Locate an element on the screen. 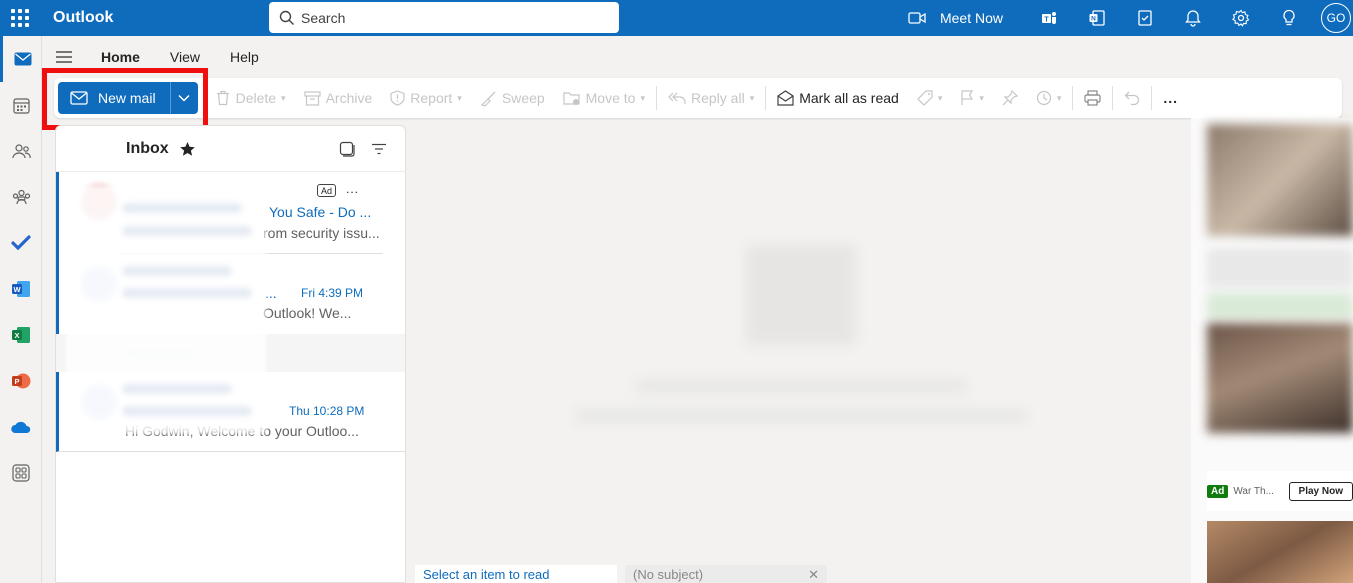 The width and height of the screenshot is (1353, 583). rail-people is located at coordinates (21, 151).